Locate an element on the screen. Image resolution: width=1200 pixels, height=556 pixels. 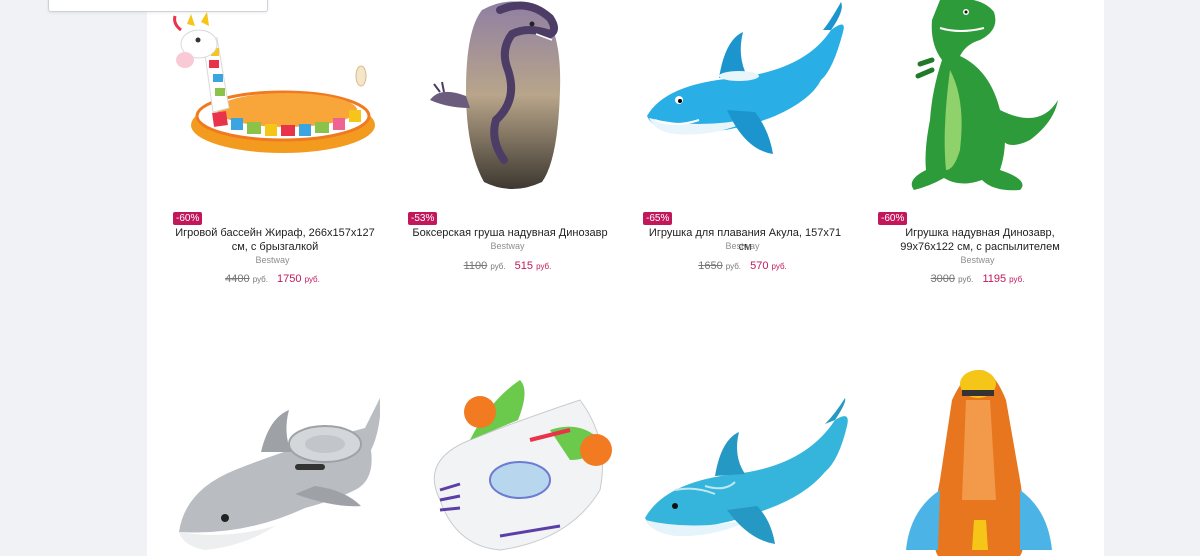
rocket-float-icon is located at coordinates (977, 448).